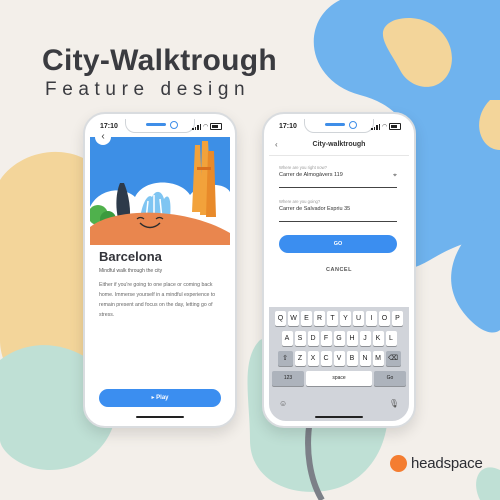 The height and width of the screenshot is (500, 500). I want to click on key-m: M, so click(378, 358).